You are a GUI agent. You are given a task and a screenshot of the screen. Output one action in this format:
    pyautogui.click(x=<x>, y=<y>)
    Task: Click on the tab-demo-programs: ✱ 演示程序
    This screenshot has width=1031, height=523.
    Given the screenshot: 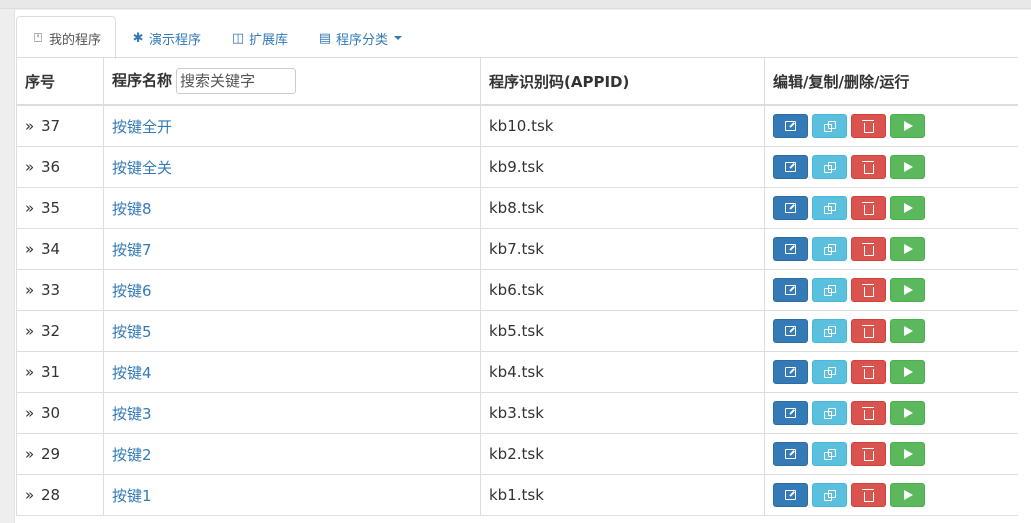 What is the action you would take?
    pyautogui.click(x=166, y=37)
    